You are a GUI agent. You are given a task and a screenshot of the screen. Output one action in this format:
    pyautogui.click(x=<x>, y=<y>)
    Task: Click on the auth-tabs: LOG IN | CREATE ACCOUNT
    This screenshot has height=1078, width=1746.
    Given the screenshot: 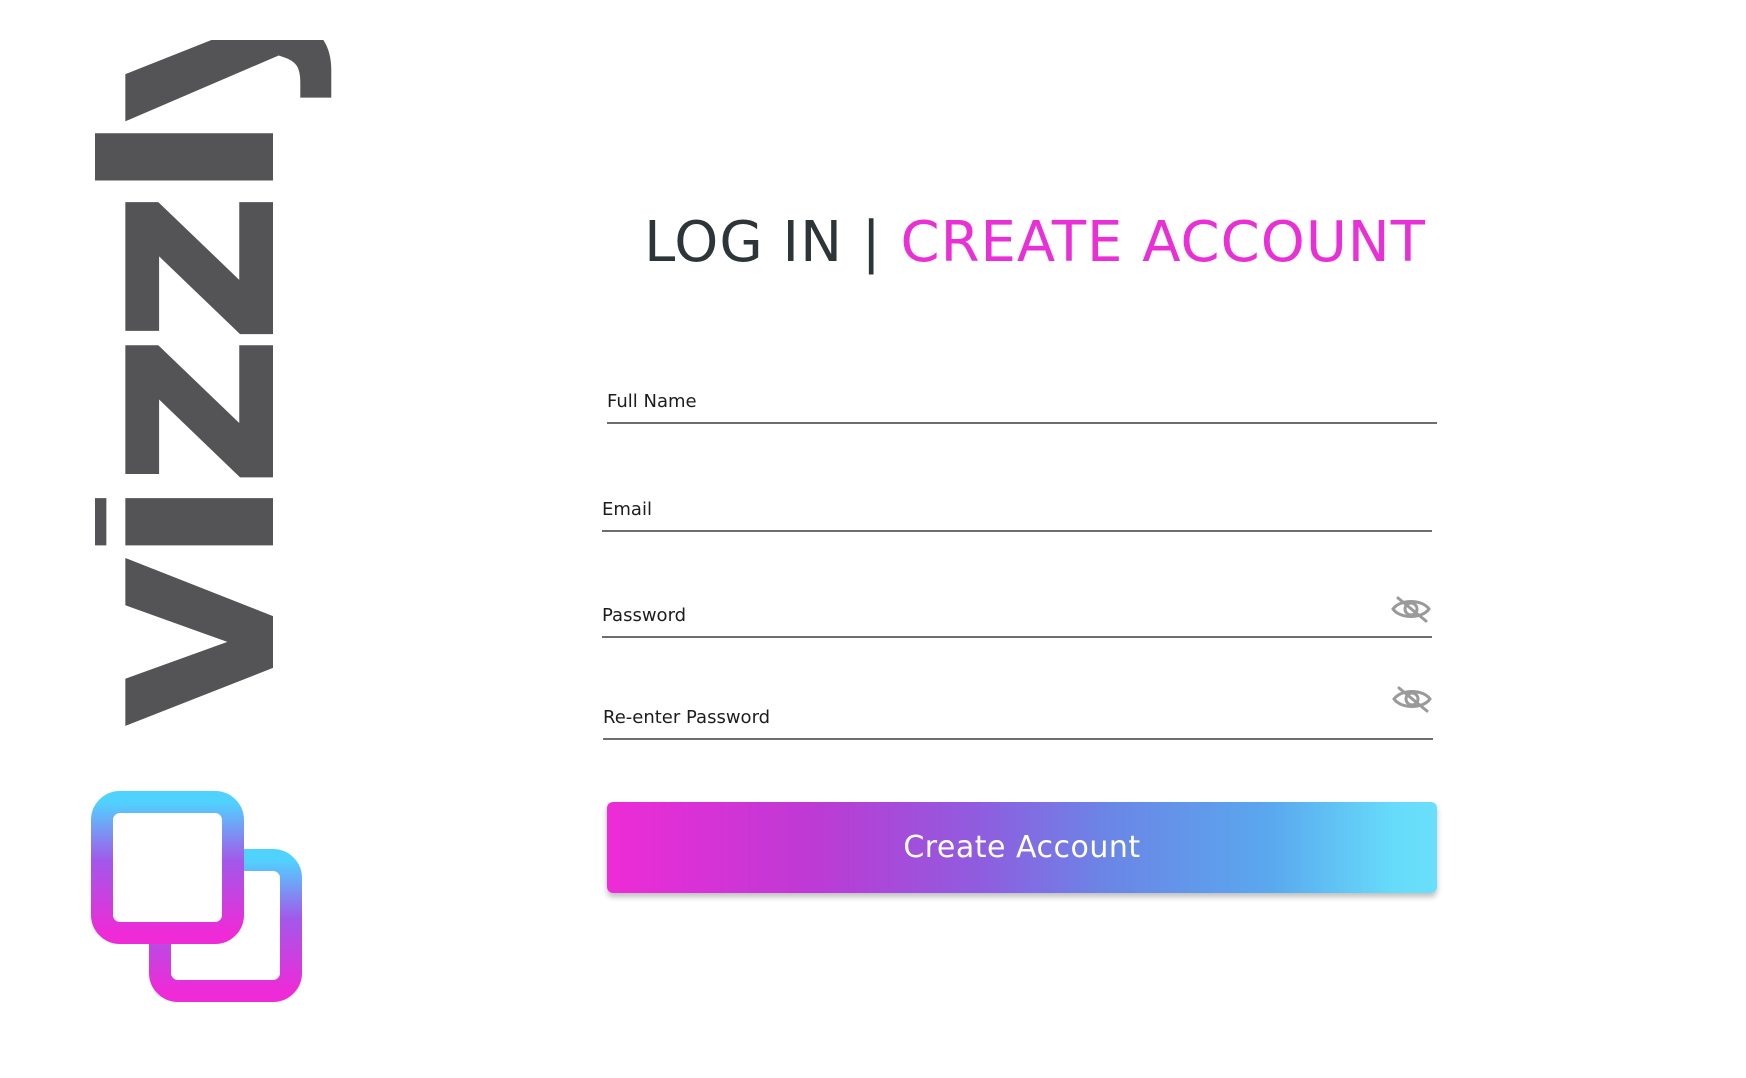 What is the action you would take?
    pyautogui.click(x=873, y=242)
    